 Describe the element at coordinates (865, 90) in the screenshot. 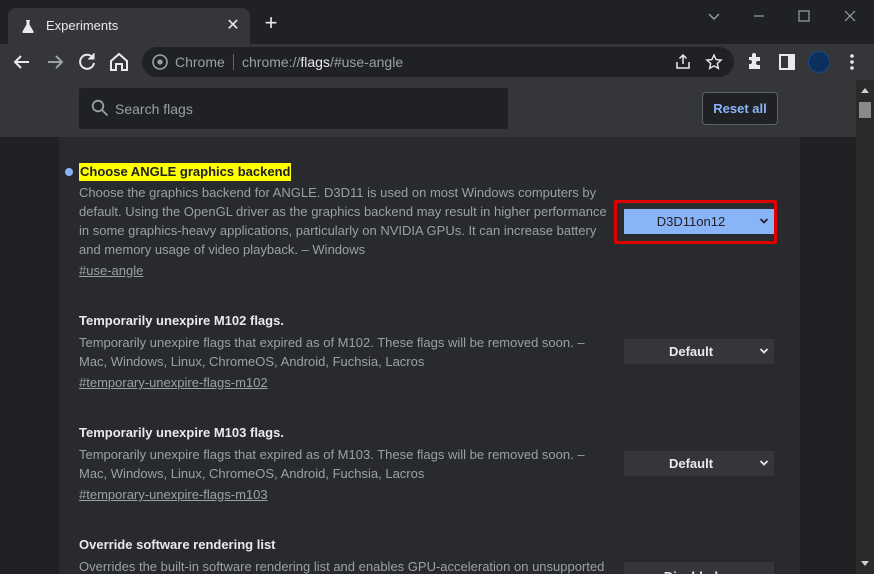

I see `scroll-up-icon` at that location.